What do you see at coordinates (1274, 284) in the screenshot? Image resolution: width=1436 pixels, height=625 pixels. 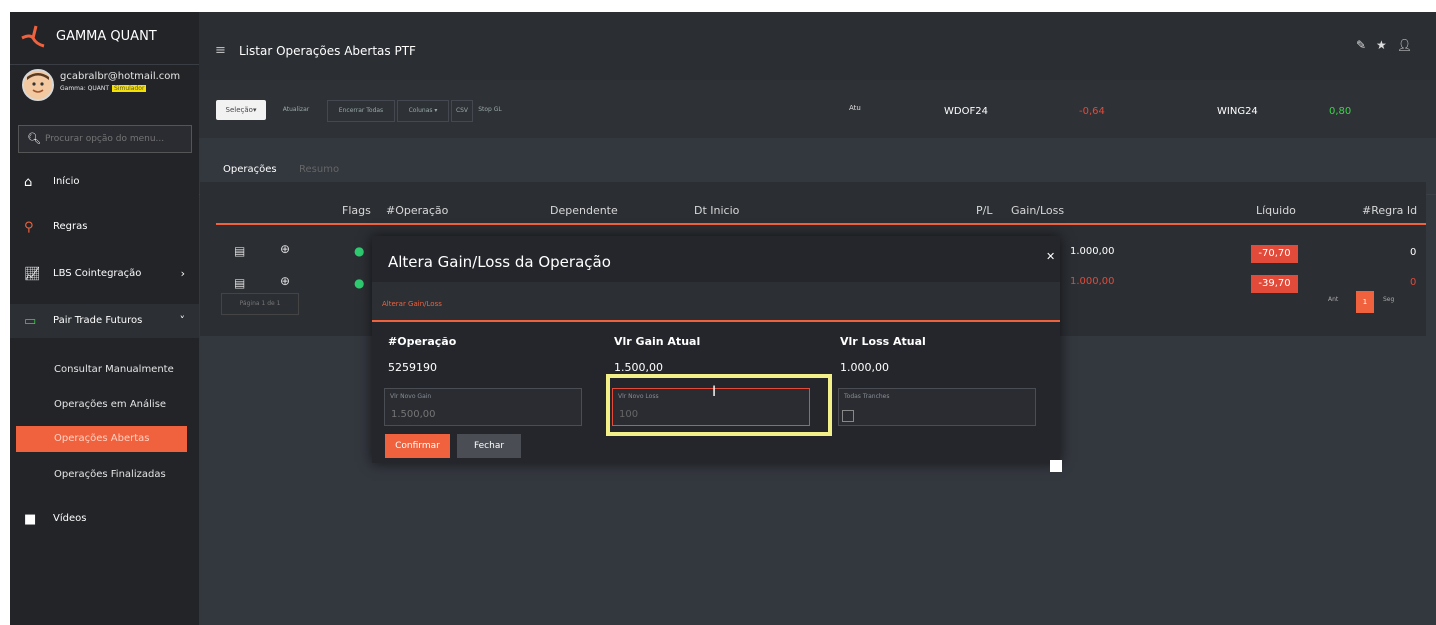 I see `row-2-liquido: -39,70` at bounding box center [1274, 284].